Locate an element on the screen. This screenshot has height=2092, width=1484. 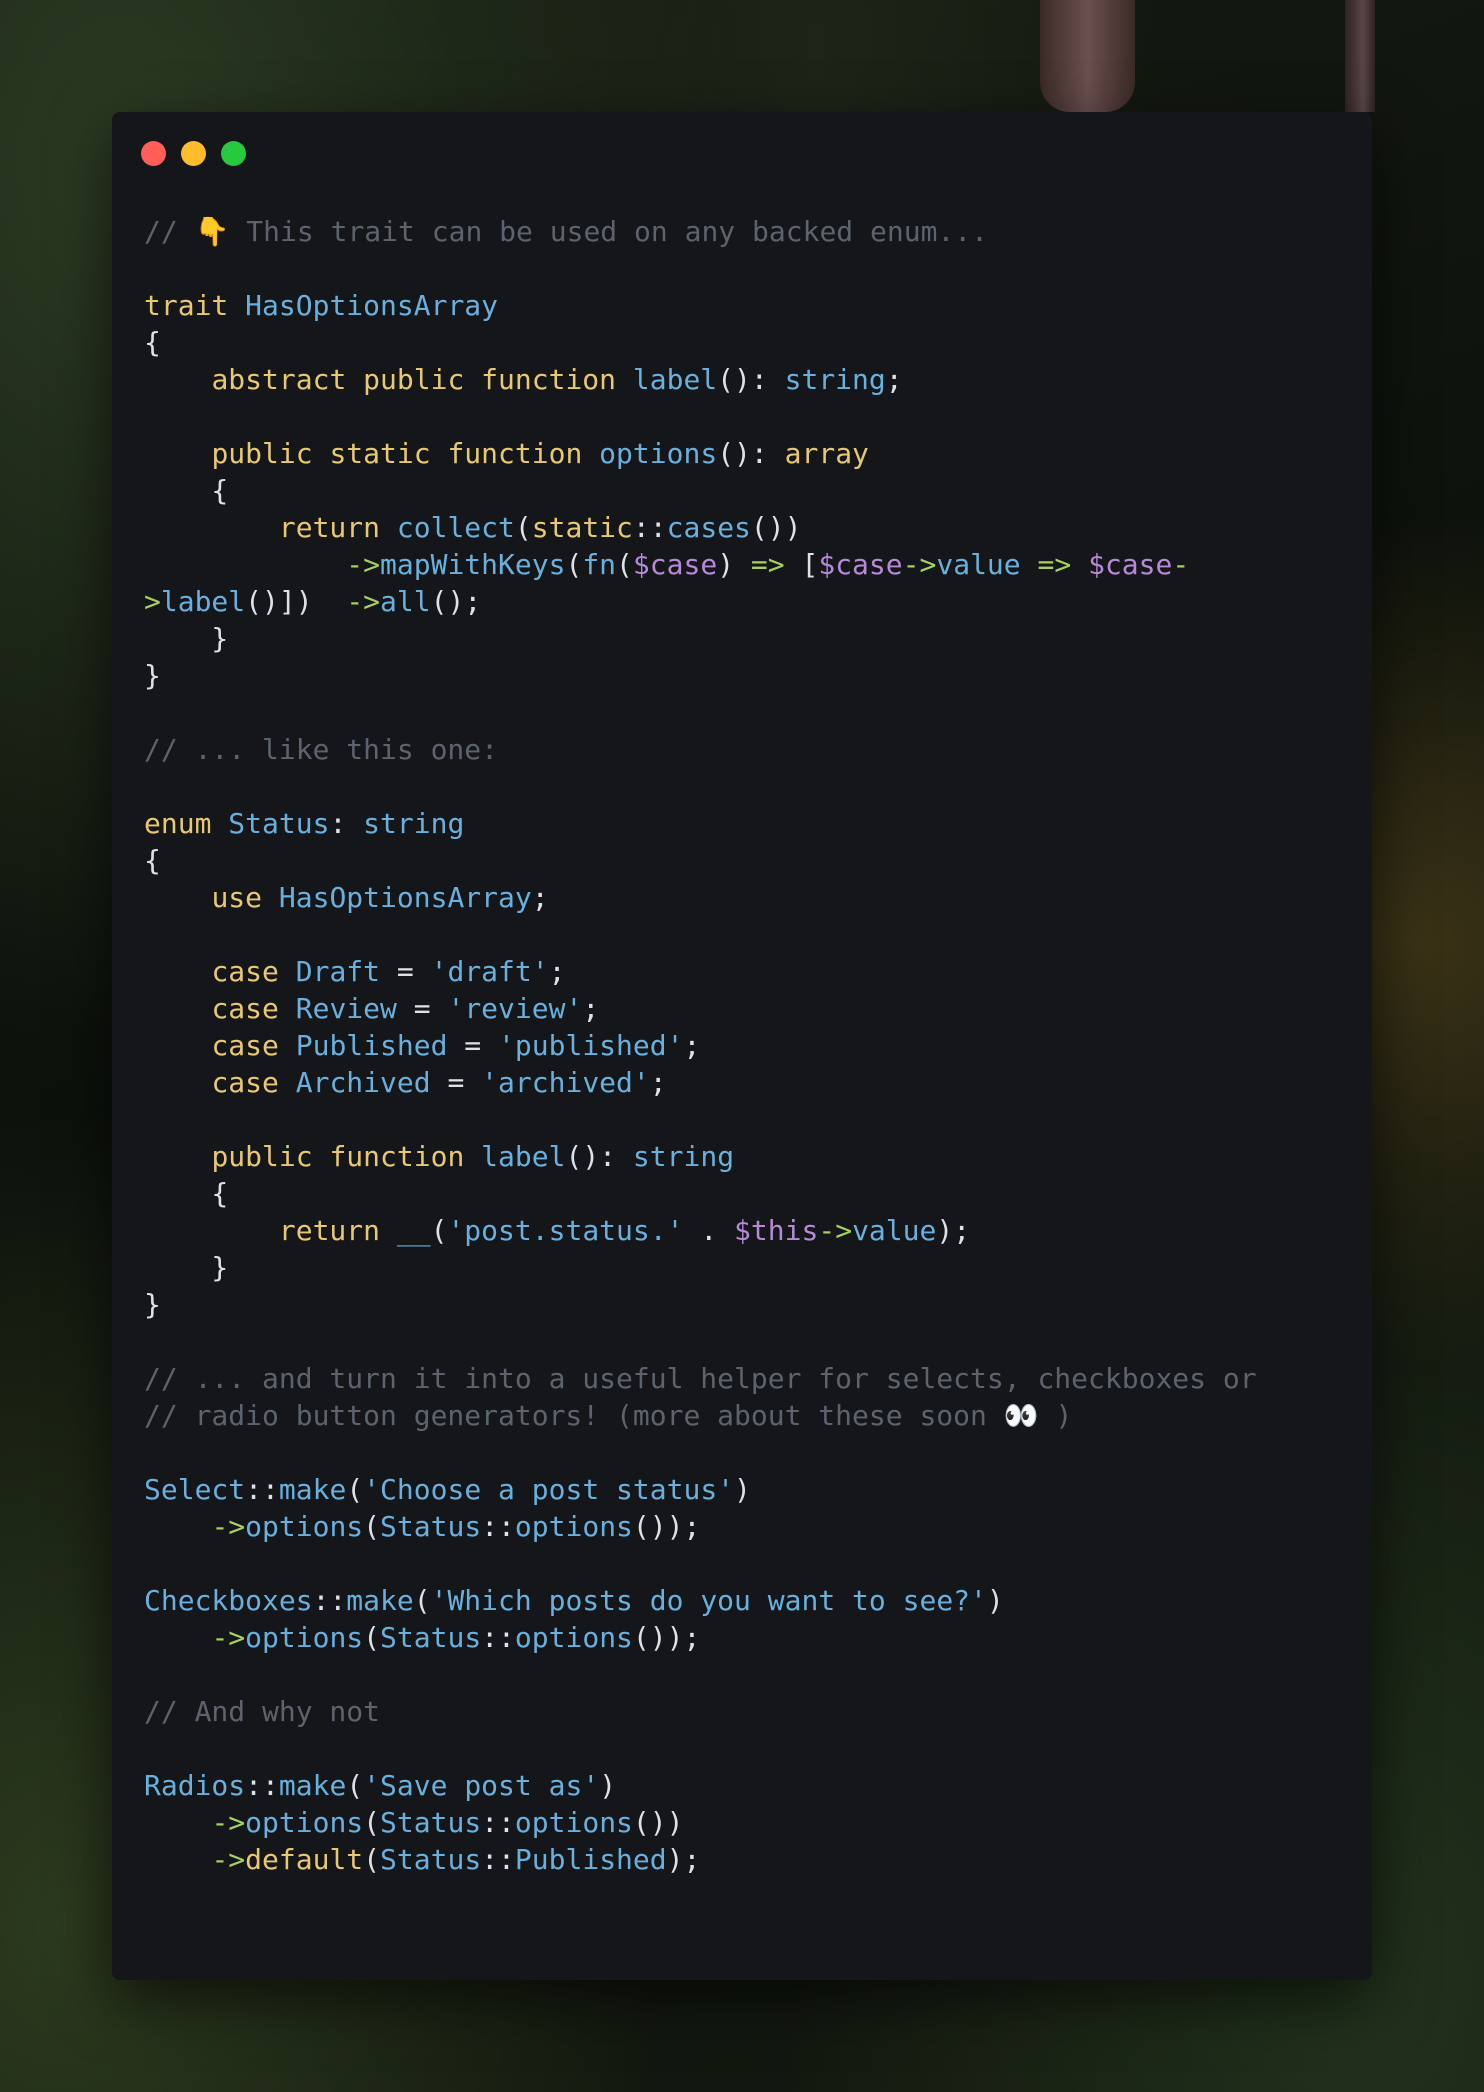
maximize-button is located at coordinates (233, 153).